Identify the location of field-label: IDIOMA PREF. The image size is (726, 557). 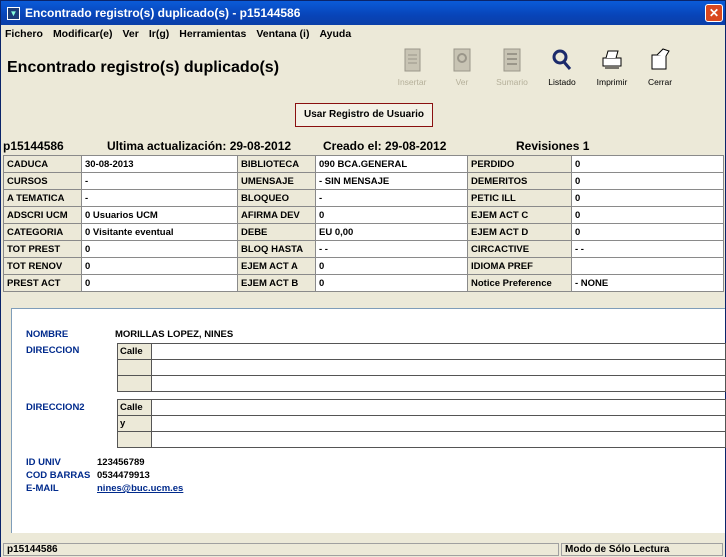
(519, 266).